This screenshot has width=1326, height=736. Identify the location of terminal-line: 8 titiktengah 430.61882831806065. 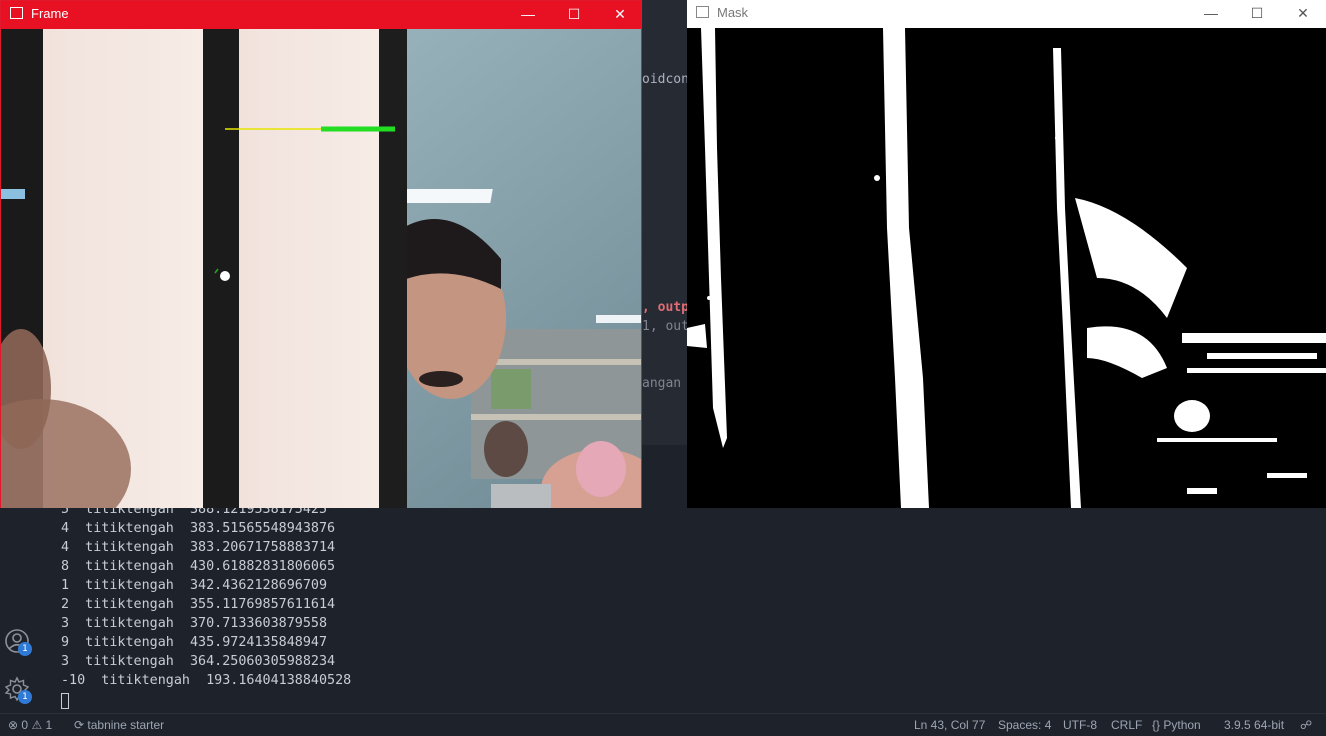
(198, 566).